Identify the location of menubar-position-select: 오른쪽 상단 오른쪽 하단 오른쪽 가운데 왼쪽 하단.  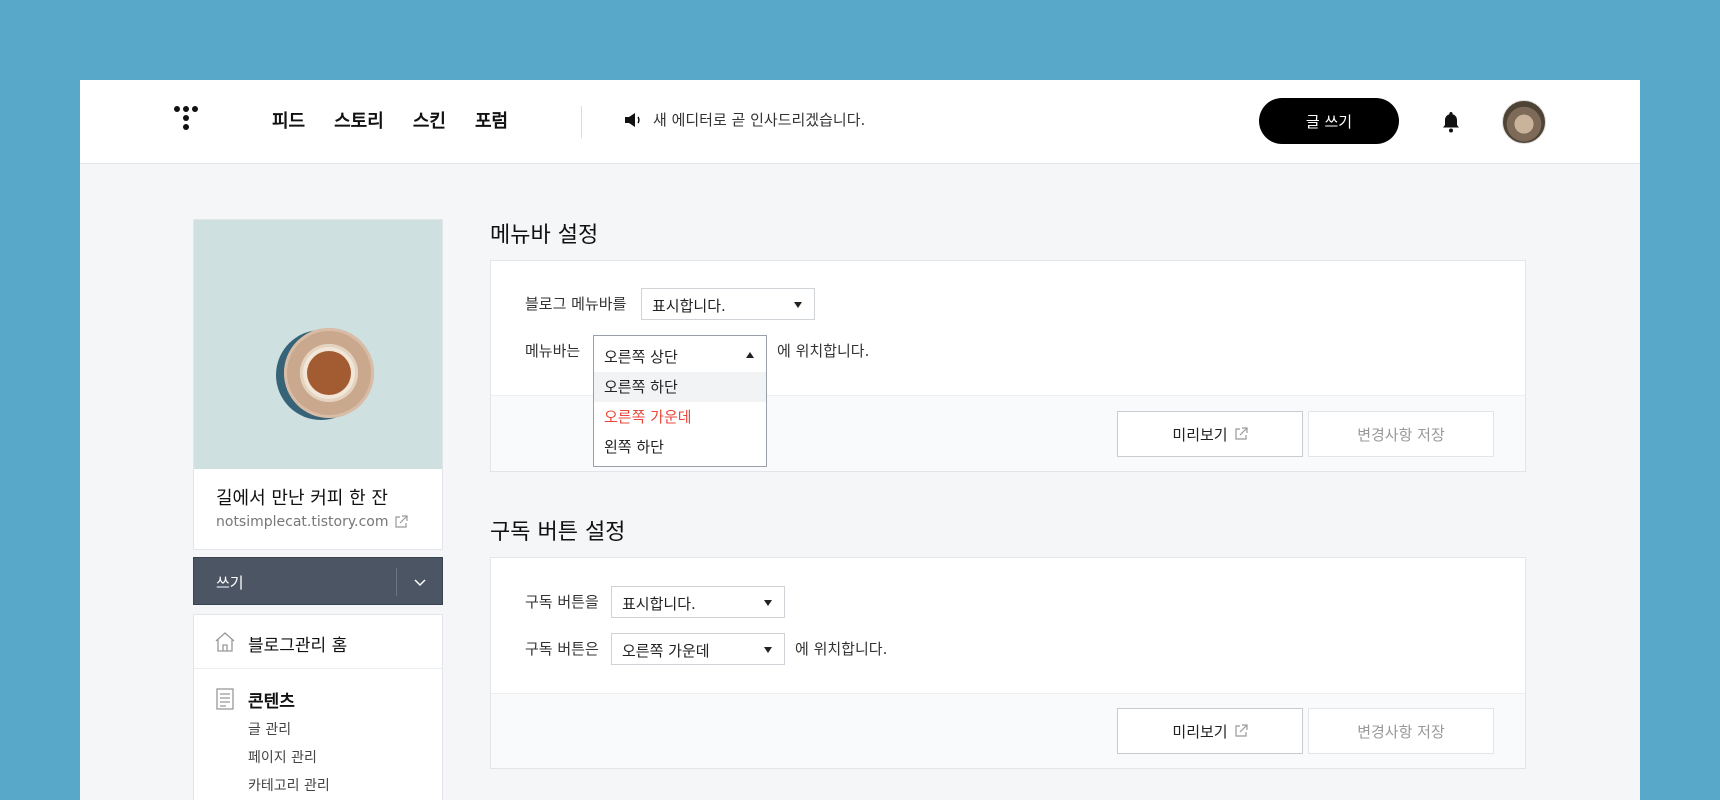
(680, 401).